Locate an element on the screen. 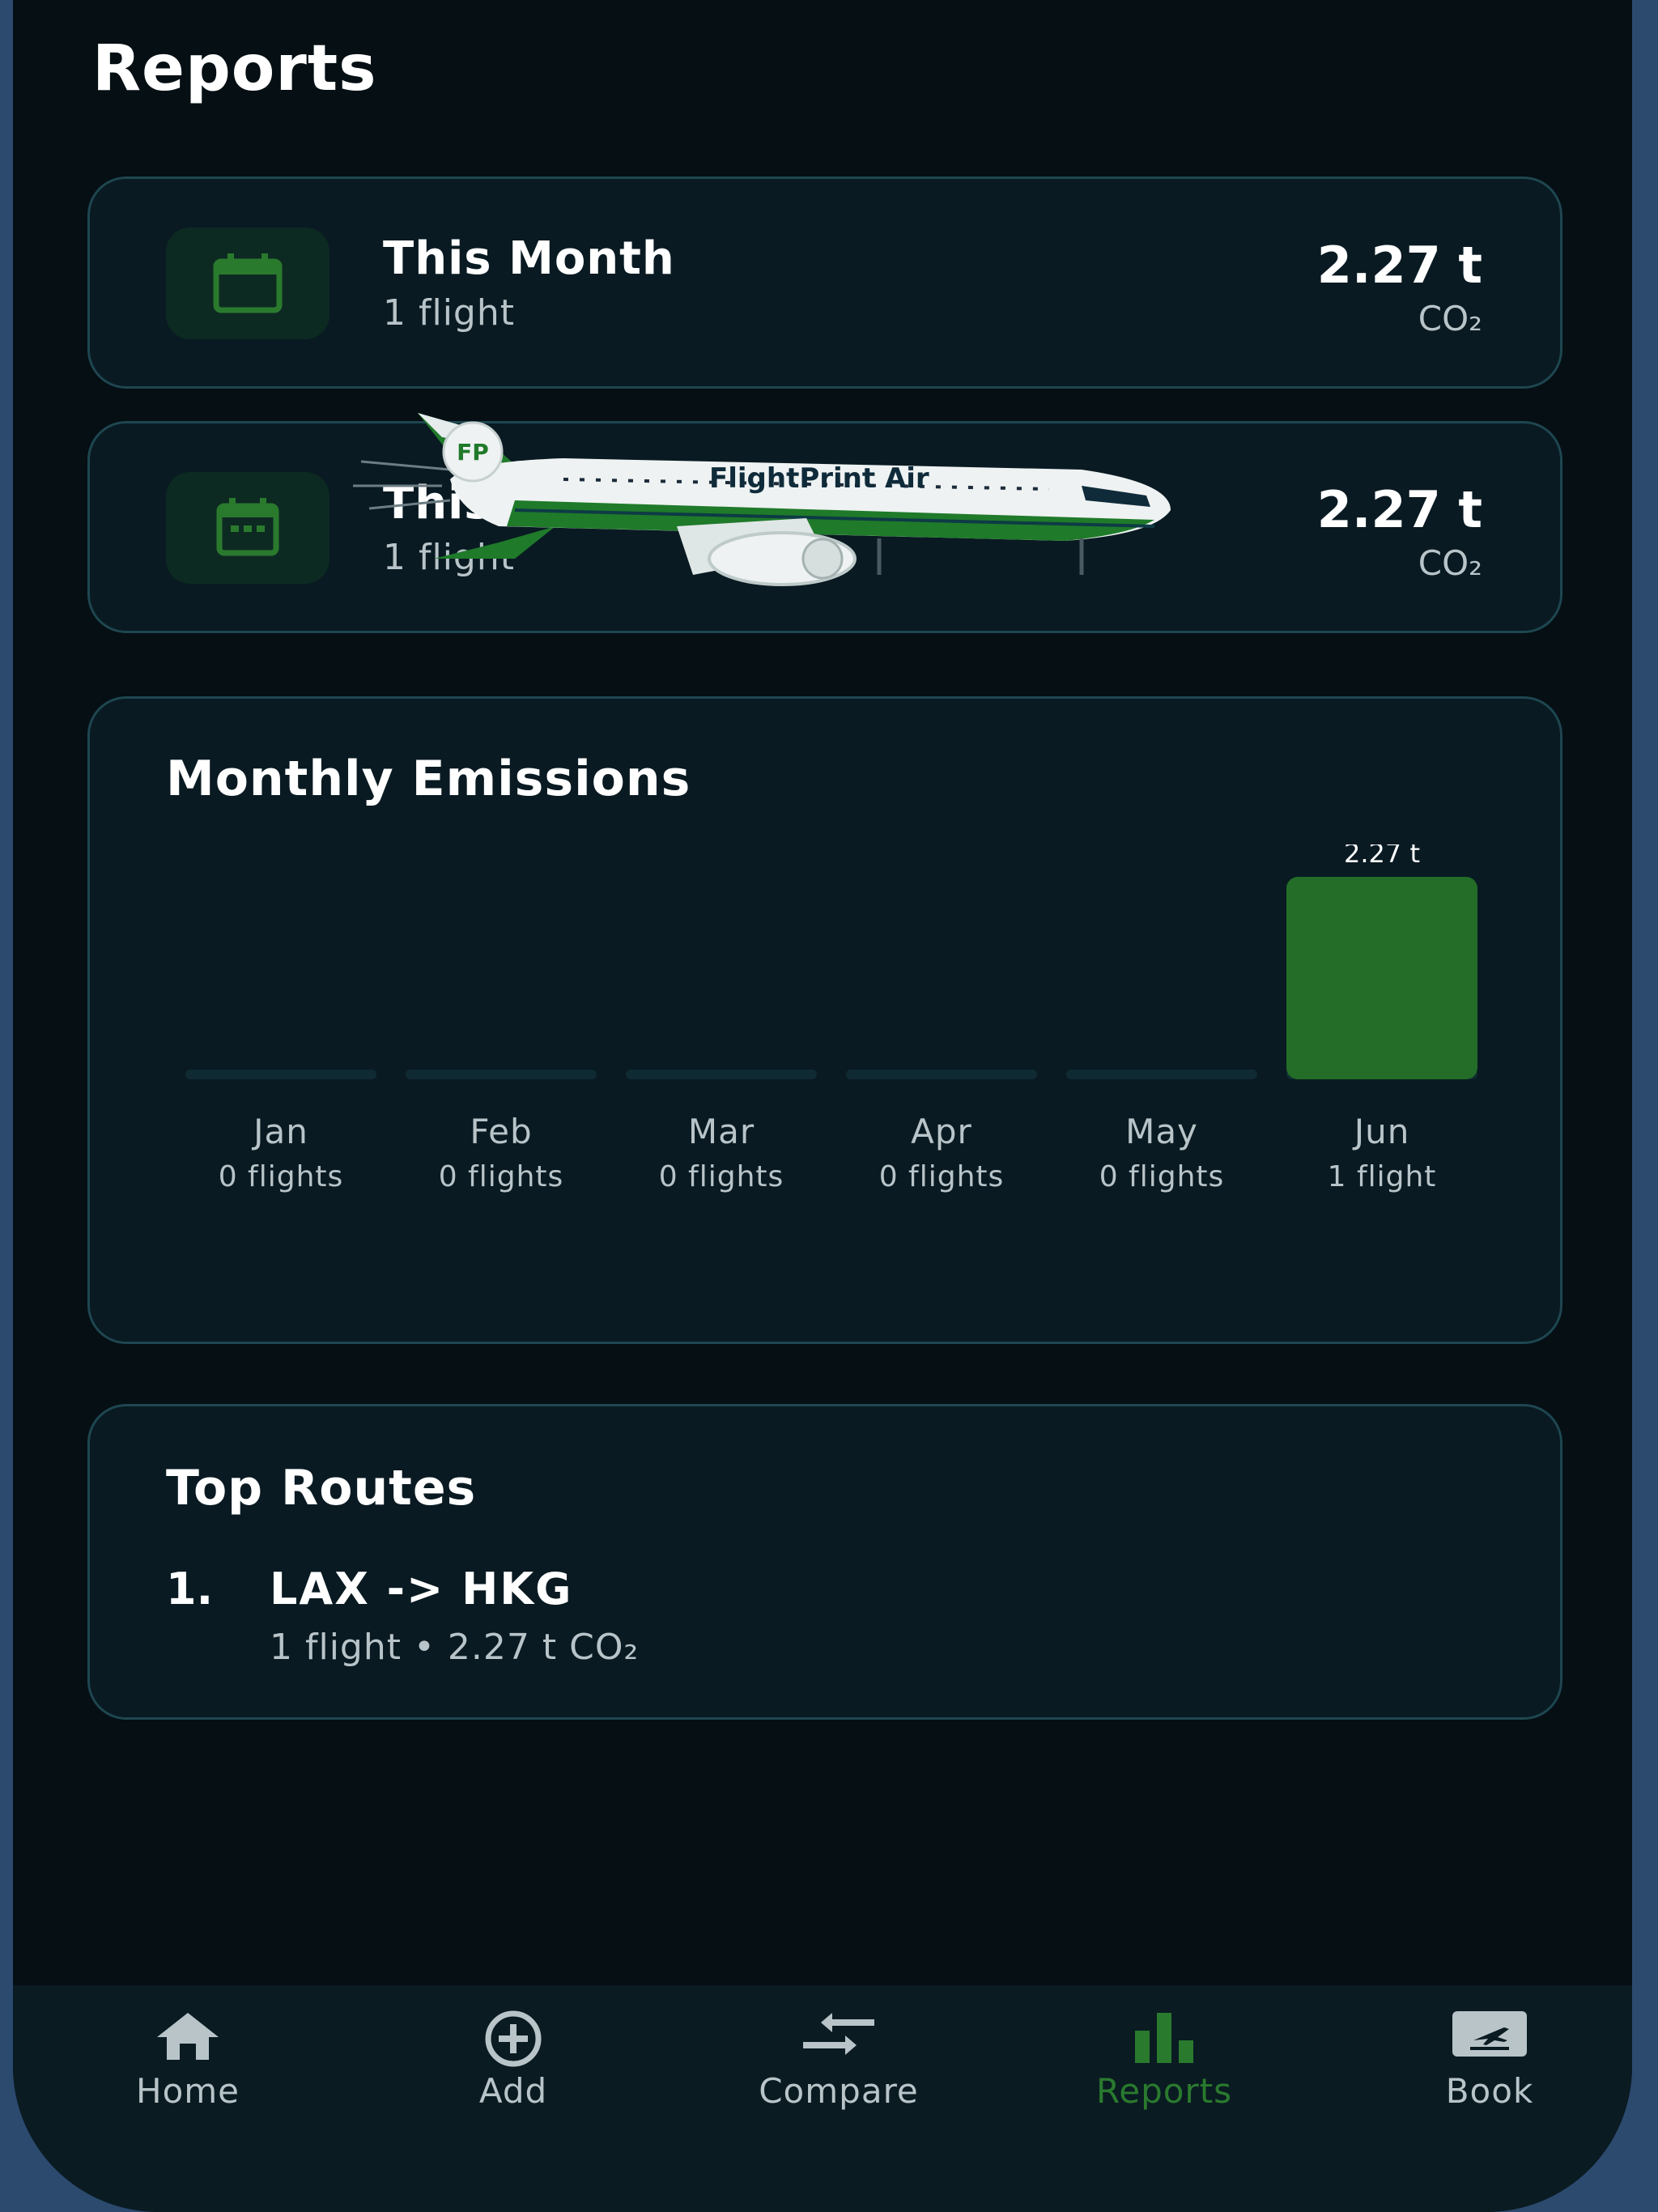 This screenshot has height=2212, width=1658. bar-value-label: 2.27 t is located at coordinates (1382, 857).